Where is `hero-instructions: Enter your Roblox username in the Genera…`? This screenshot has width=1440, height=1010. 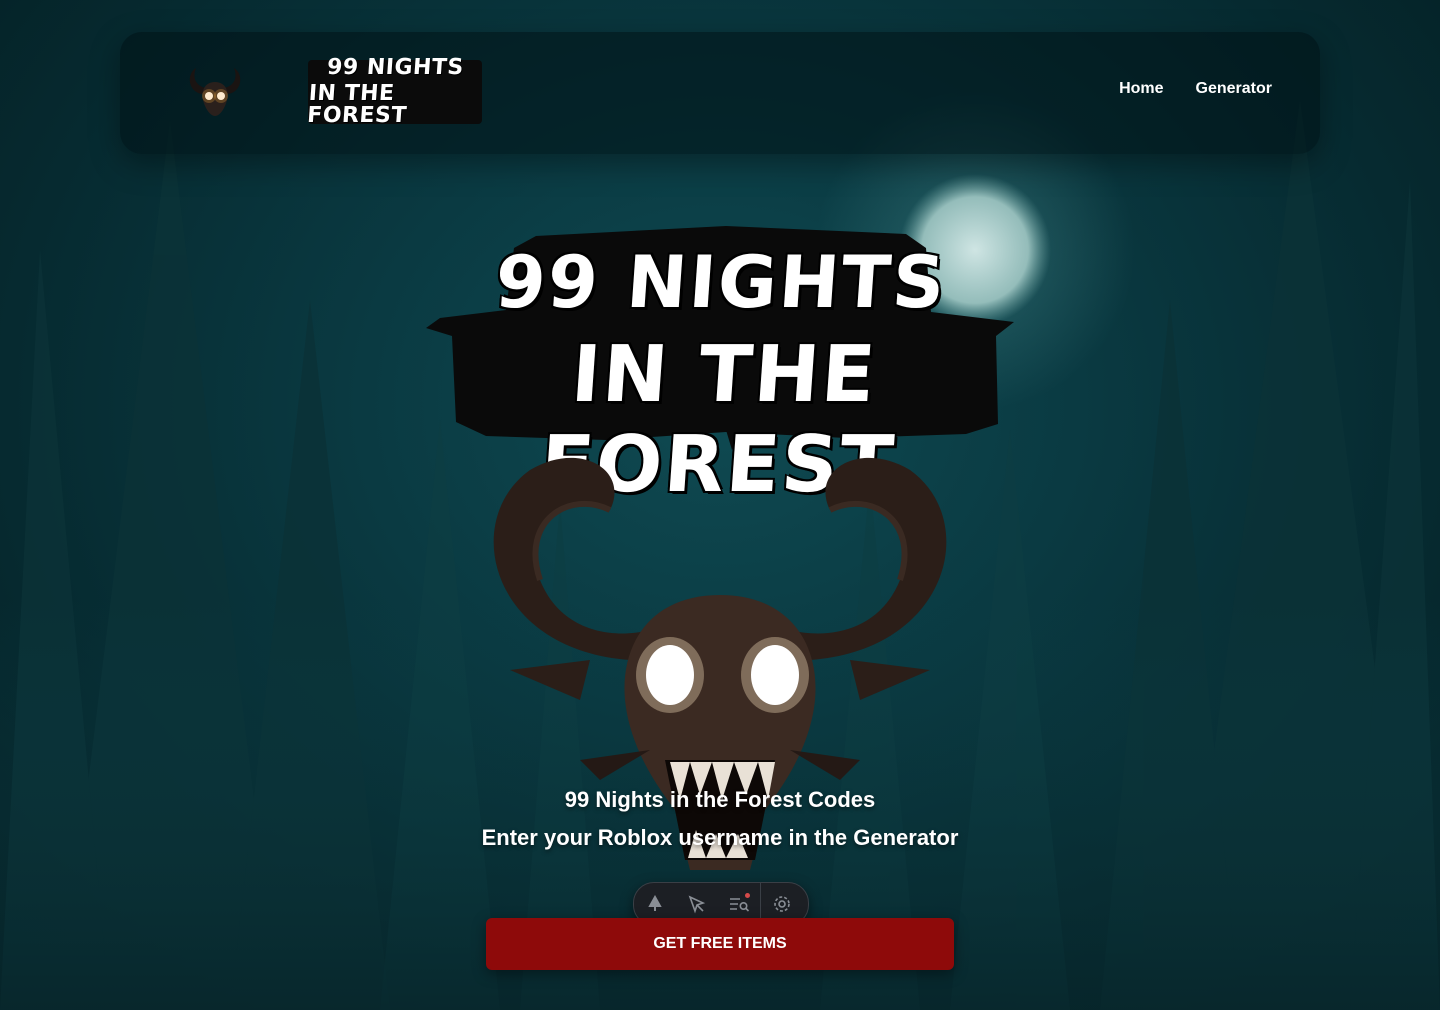
hero-instructions: Enter your Roblox username in the Genera… is located at coordinates (720, 837).